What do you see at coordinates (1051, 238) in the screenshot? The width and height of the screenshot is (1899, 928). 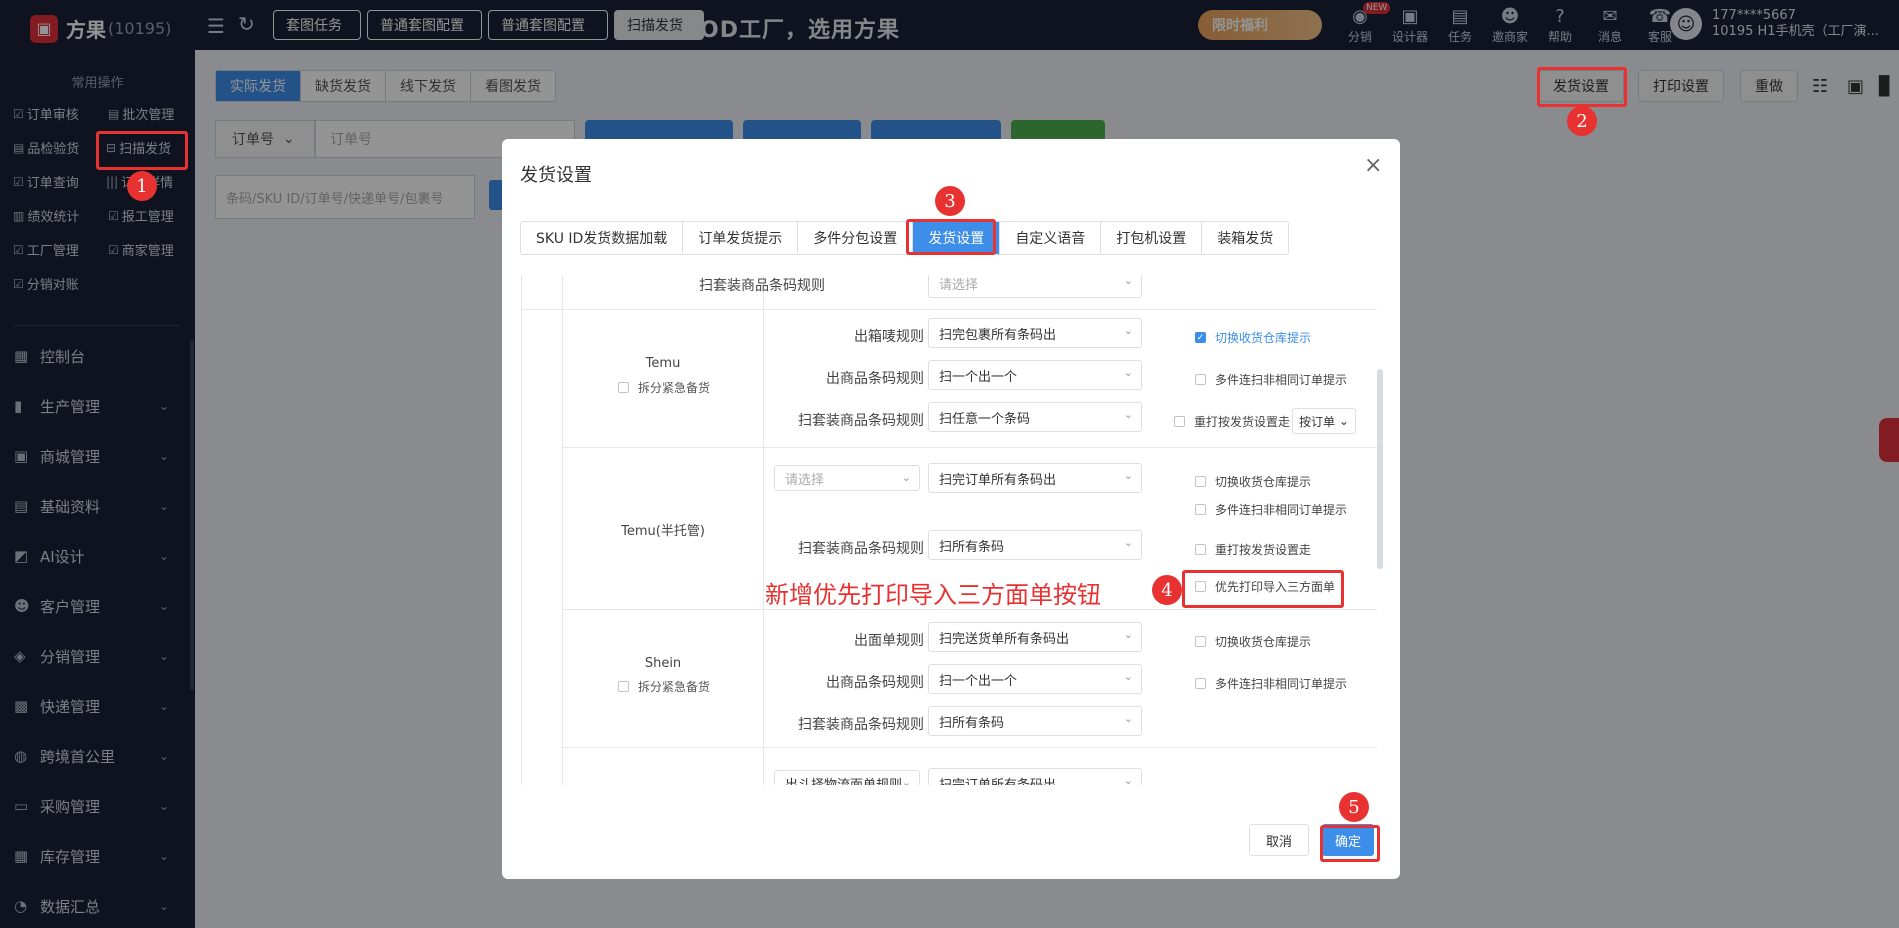 I see `tab-custom-voice: 自定义语音` at bounding box center [1051, 238].